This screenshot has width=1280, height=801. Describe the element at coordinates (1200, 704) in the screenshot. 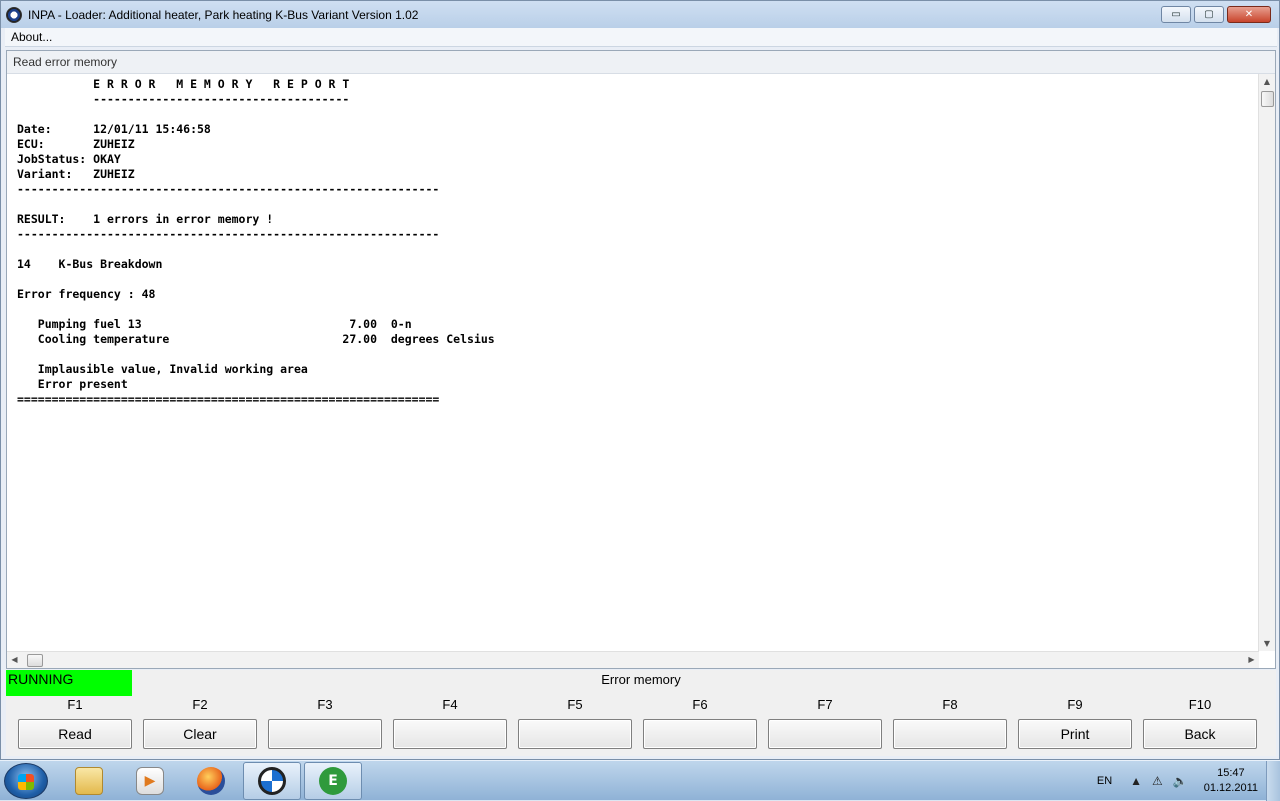

I see `fkey-label: F10` at that location.